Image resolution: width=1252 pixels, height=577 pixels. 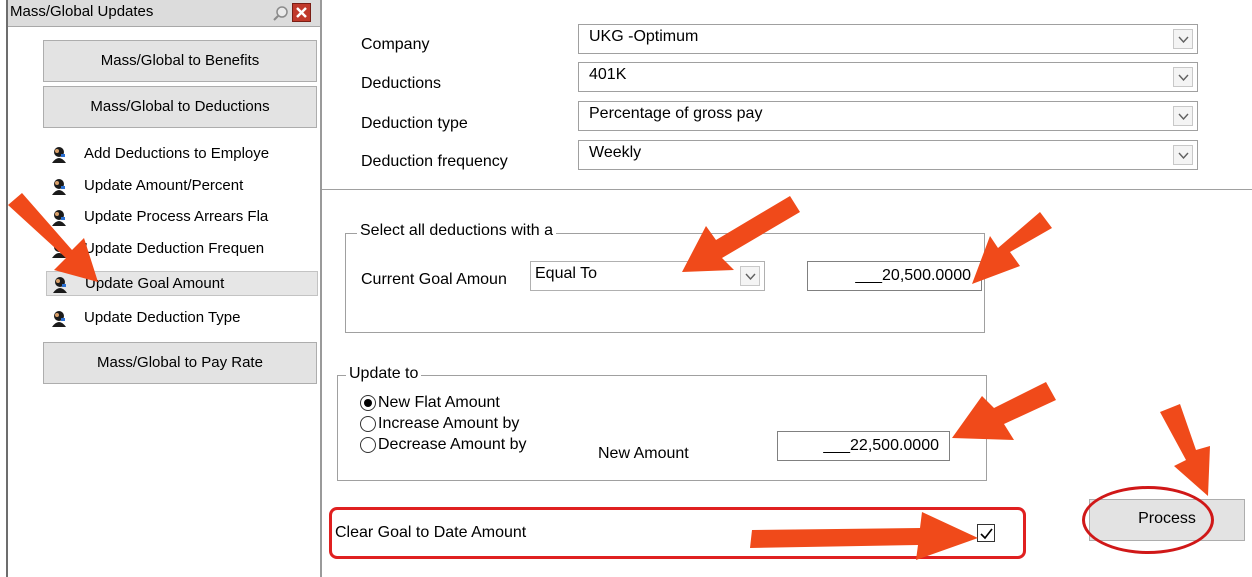 What do you see at coordinates (644, 36) in the screenshot?
I see `company-value: UKG -Optimum` at bounding box center [644, 36].